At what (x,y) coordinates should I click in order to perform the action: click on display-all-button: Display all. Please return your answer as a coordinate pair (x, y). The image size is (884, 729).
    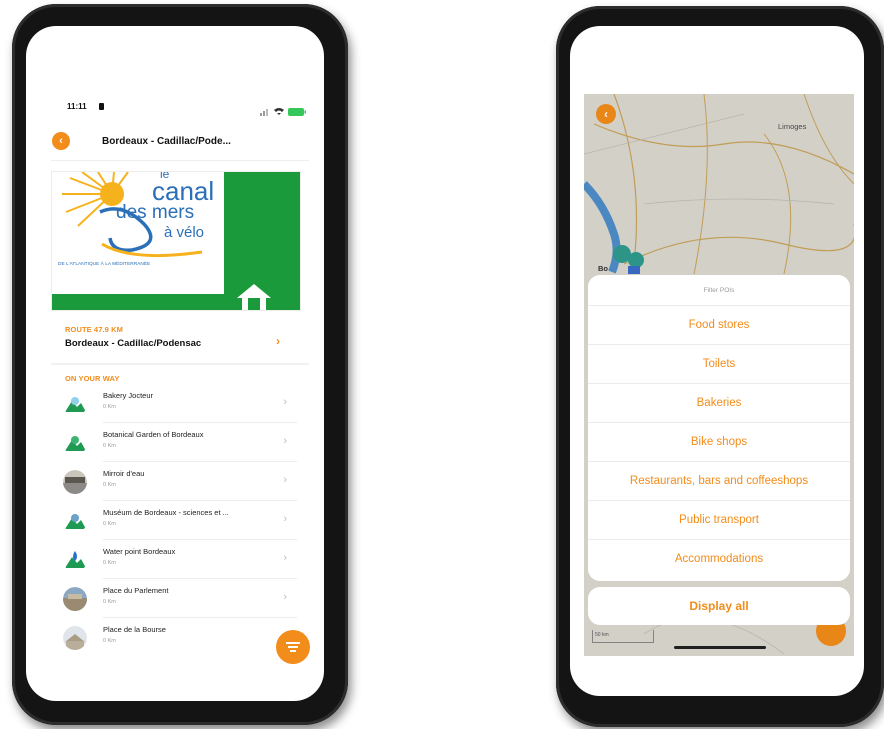
    Looking at the image, I should click on (719, 606).